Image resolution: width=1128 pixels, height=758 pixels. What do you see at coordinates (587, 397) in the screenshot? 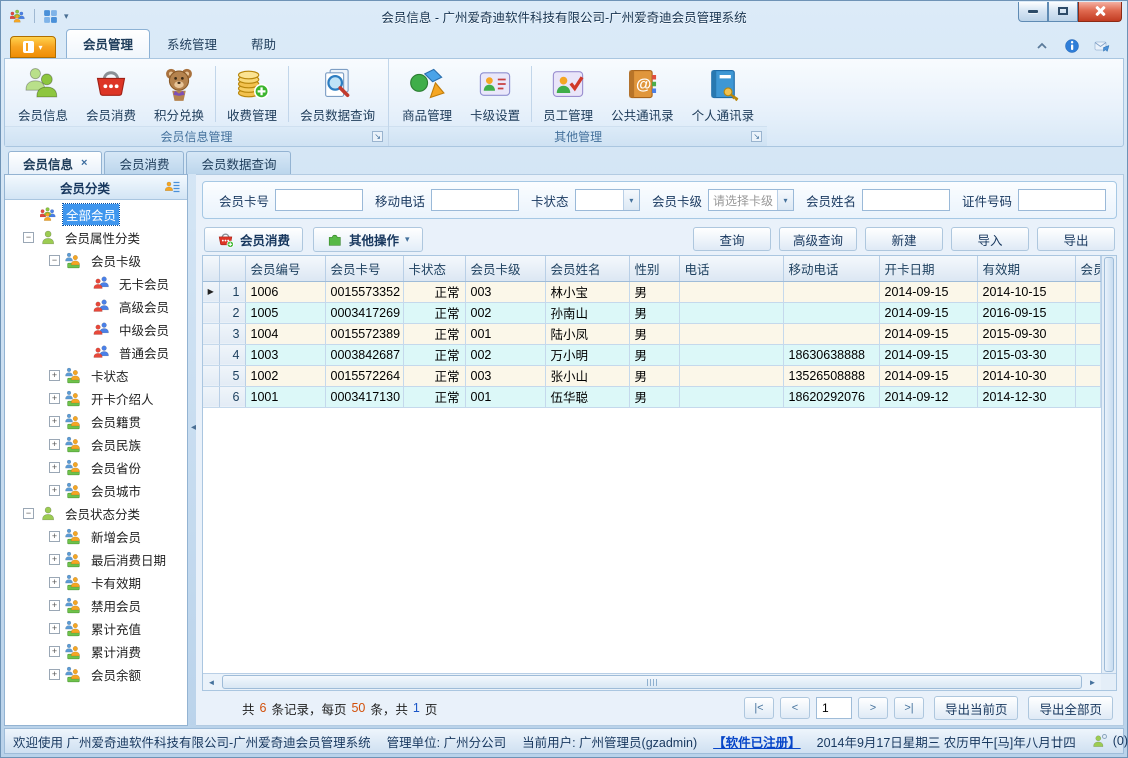
I see `table-cell: 伍华聪` at bounding box center [587, 397].